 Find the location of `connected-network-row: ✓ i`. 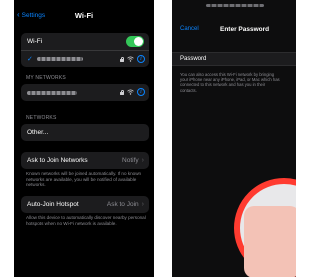

connected-network-row: ✓ i is located at coordinates (85, 58).